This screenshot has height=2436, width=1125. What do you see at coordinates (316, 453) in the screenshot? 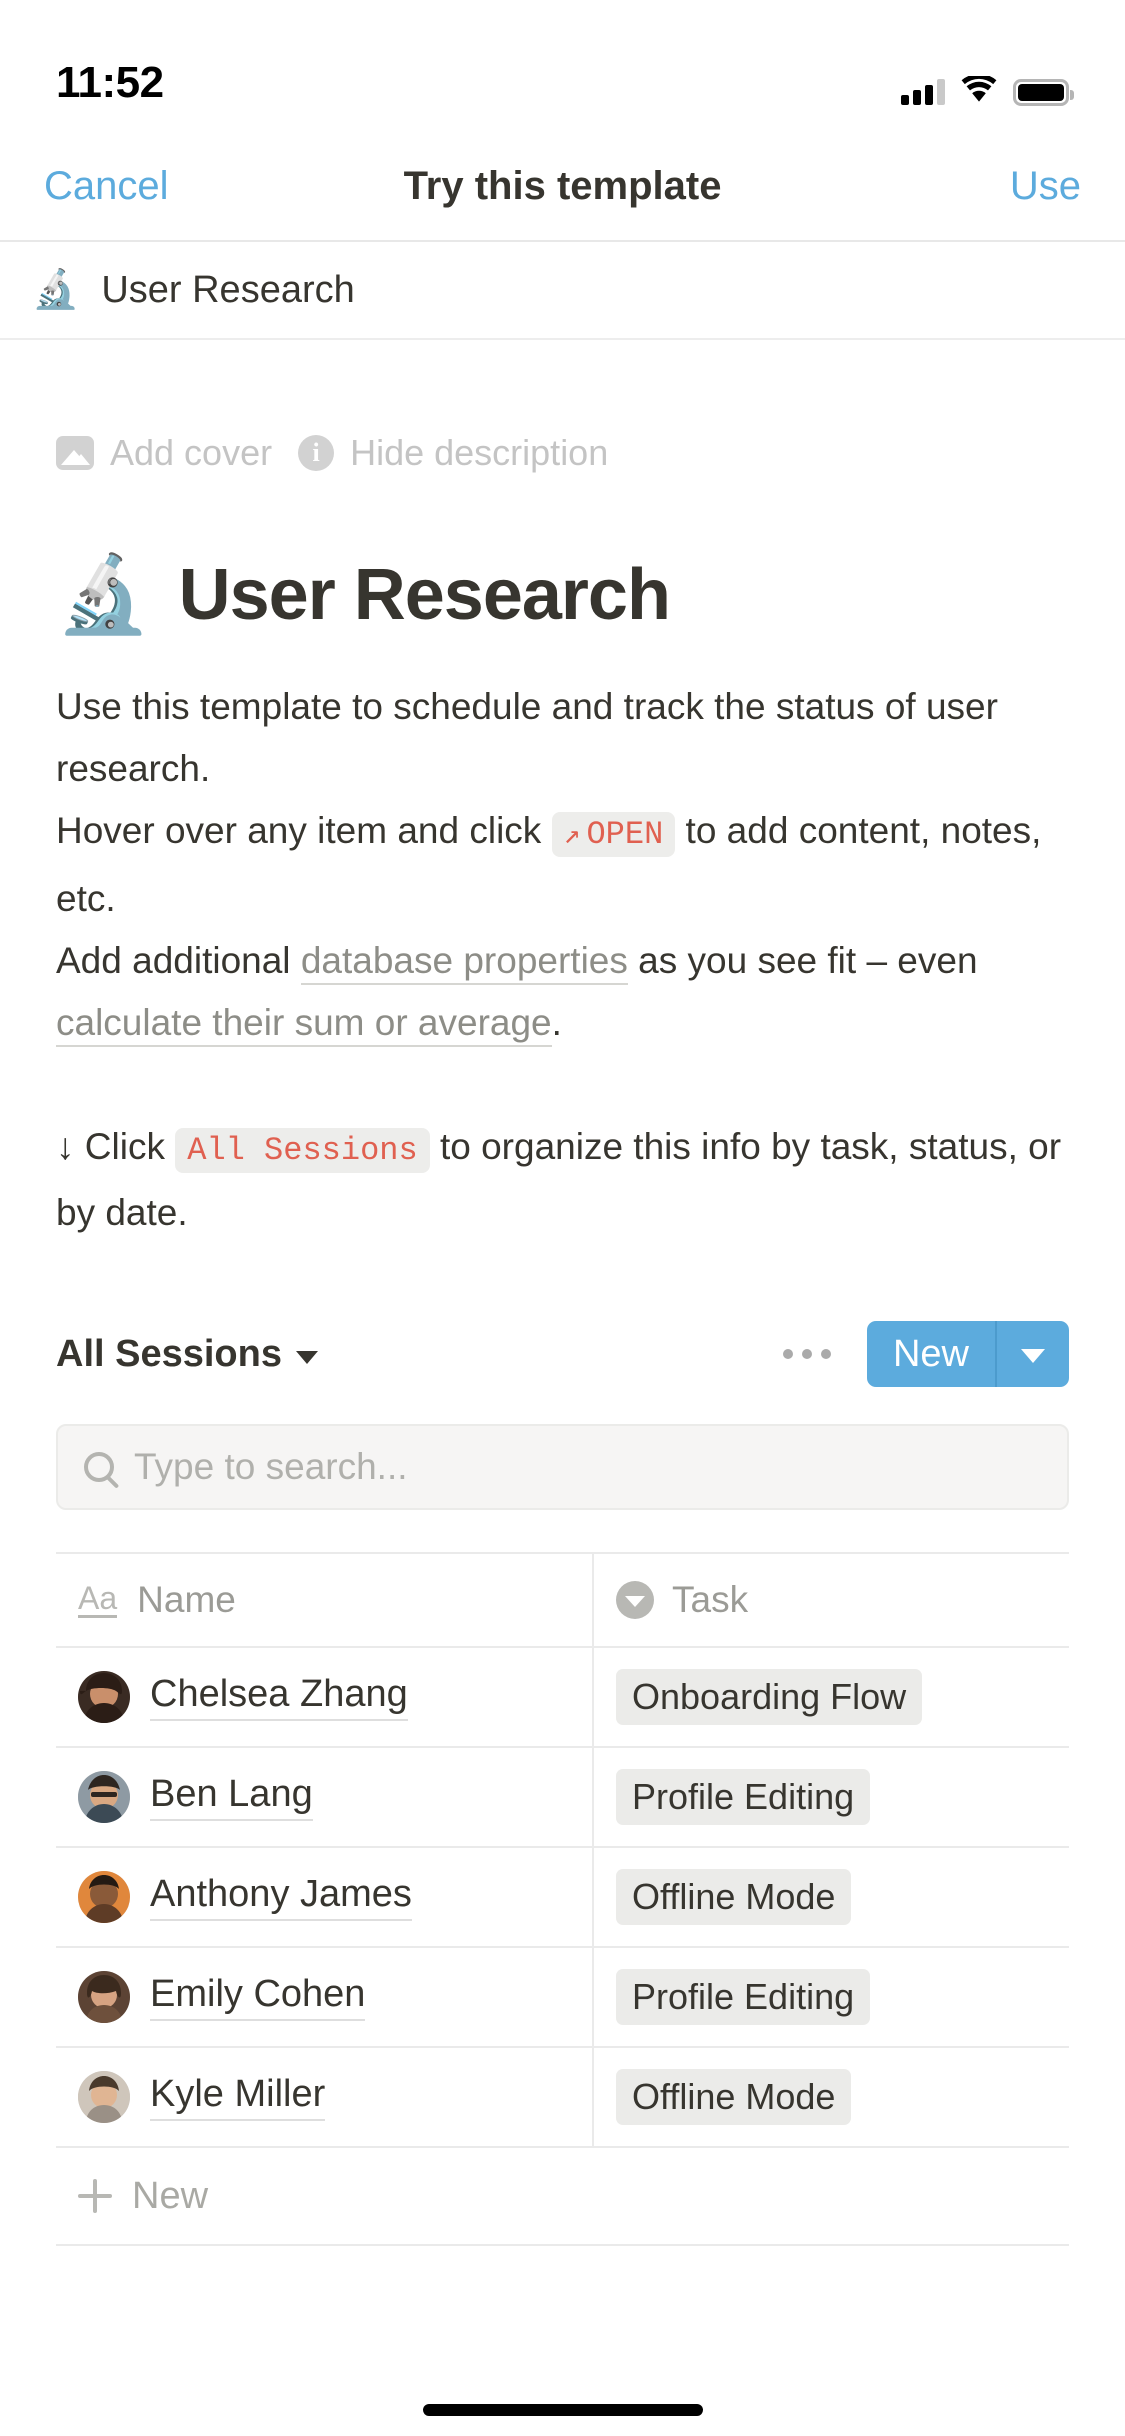
I see `info-icon: i` at bounding box center [316, 453].